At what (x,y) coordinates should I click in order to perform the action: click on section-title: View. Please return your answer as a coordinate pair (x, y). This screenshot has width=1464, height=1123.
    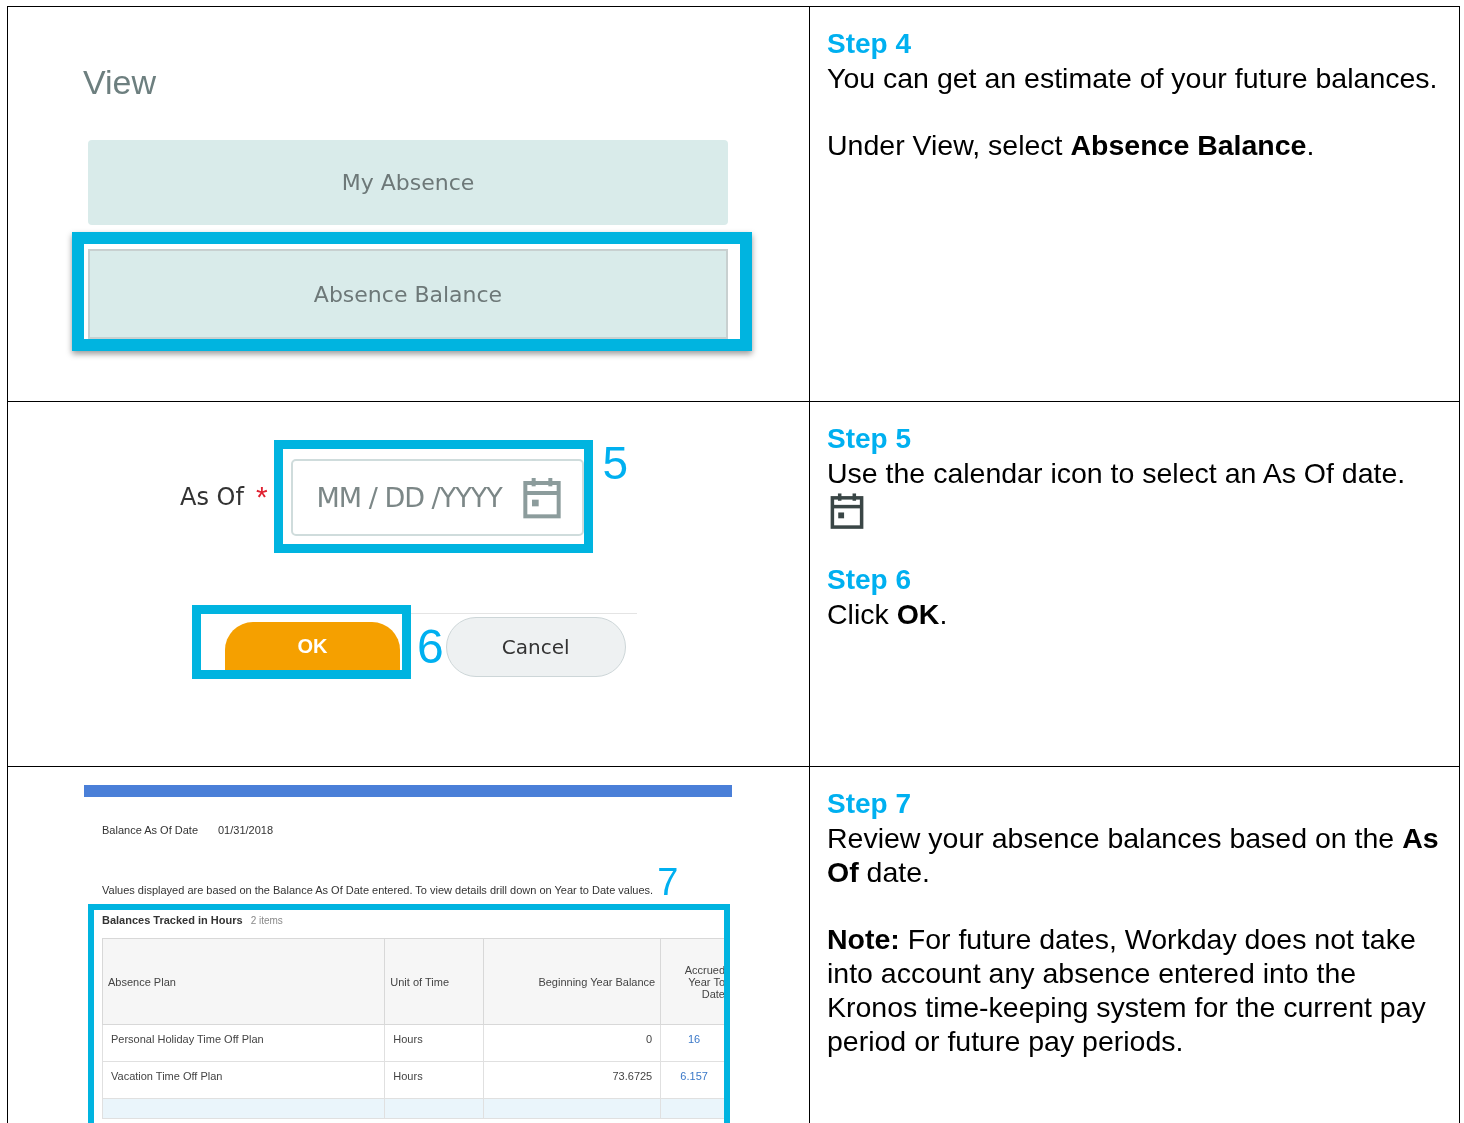
    Looking at the image, I should click on (120, 82).